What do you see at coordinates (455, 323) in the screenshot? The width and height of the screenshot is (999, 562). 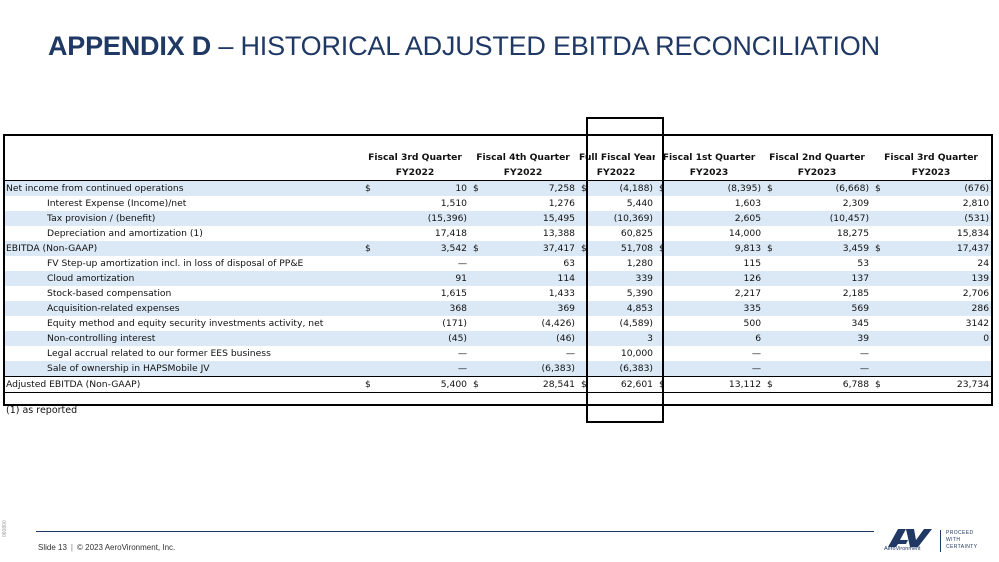 I see `cell-value: (171)` at bounding box center [455, 323].